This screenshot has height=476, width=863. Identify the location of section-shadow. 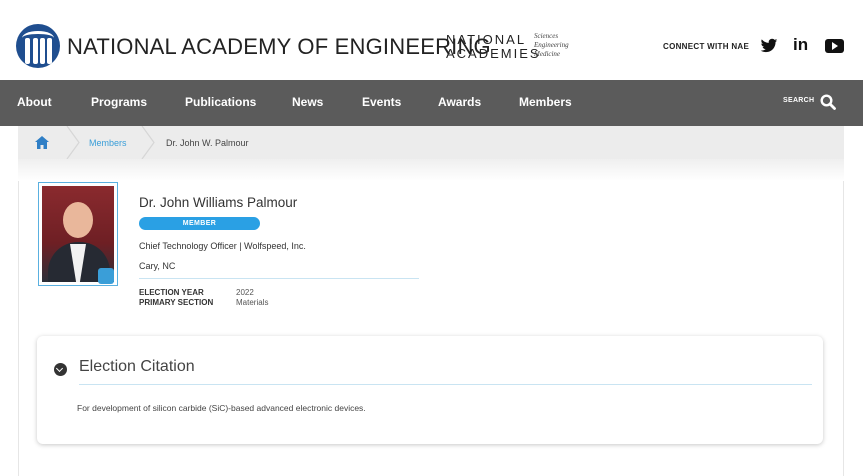
(431, 170).